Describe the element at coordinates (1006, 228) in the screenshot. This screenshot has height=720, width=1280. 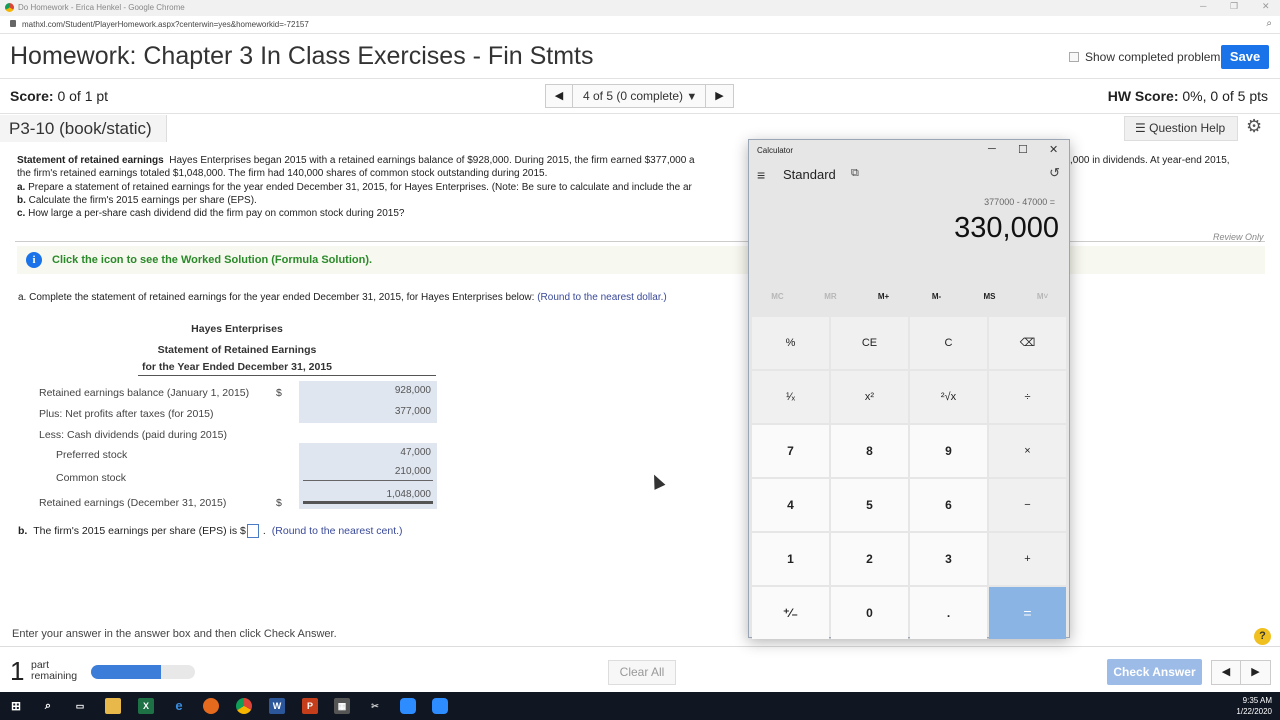
I see `calculator-result: 330,000` at that location.